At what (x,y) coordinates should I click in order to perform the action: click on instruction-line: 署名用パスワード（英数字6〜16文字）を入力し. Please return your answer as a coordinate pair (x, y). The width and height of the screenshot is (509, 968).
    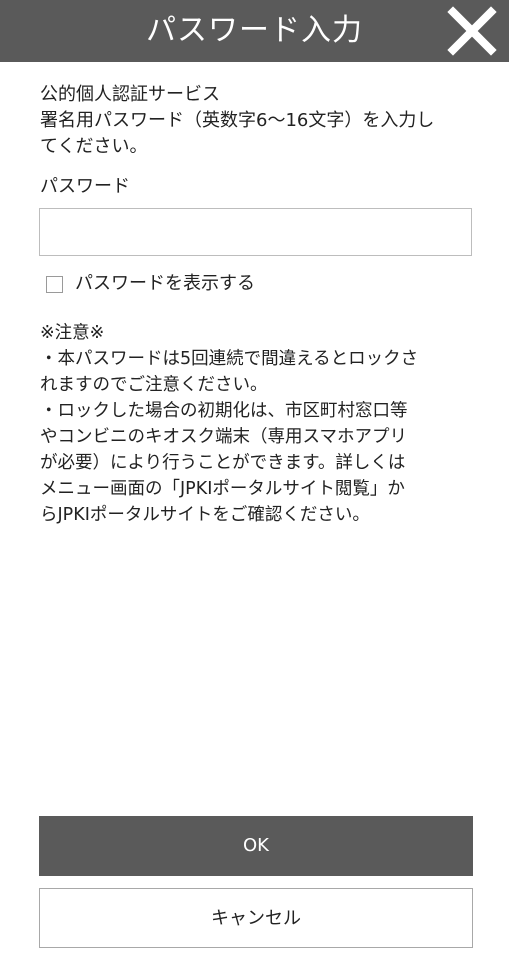
    Looking at the image, I should click on (237, 120).